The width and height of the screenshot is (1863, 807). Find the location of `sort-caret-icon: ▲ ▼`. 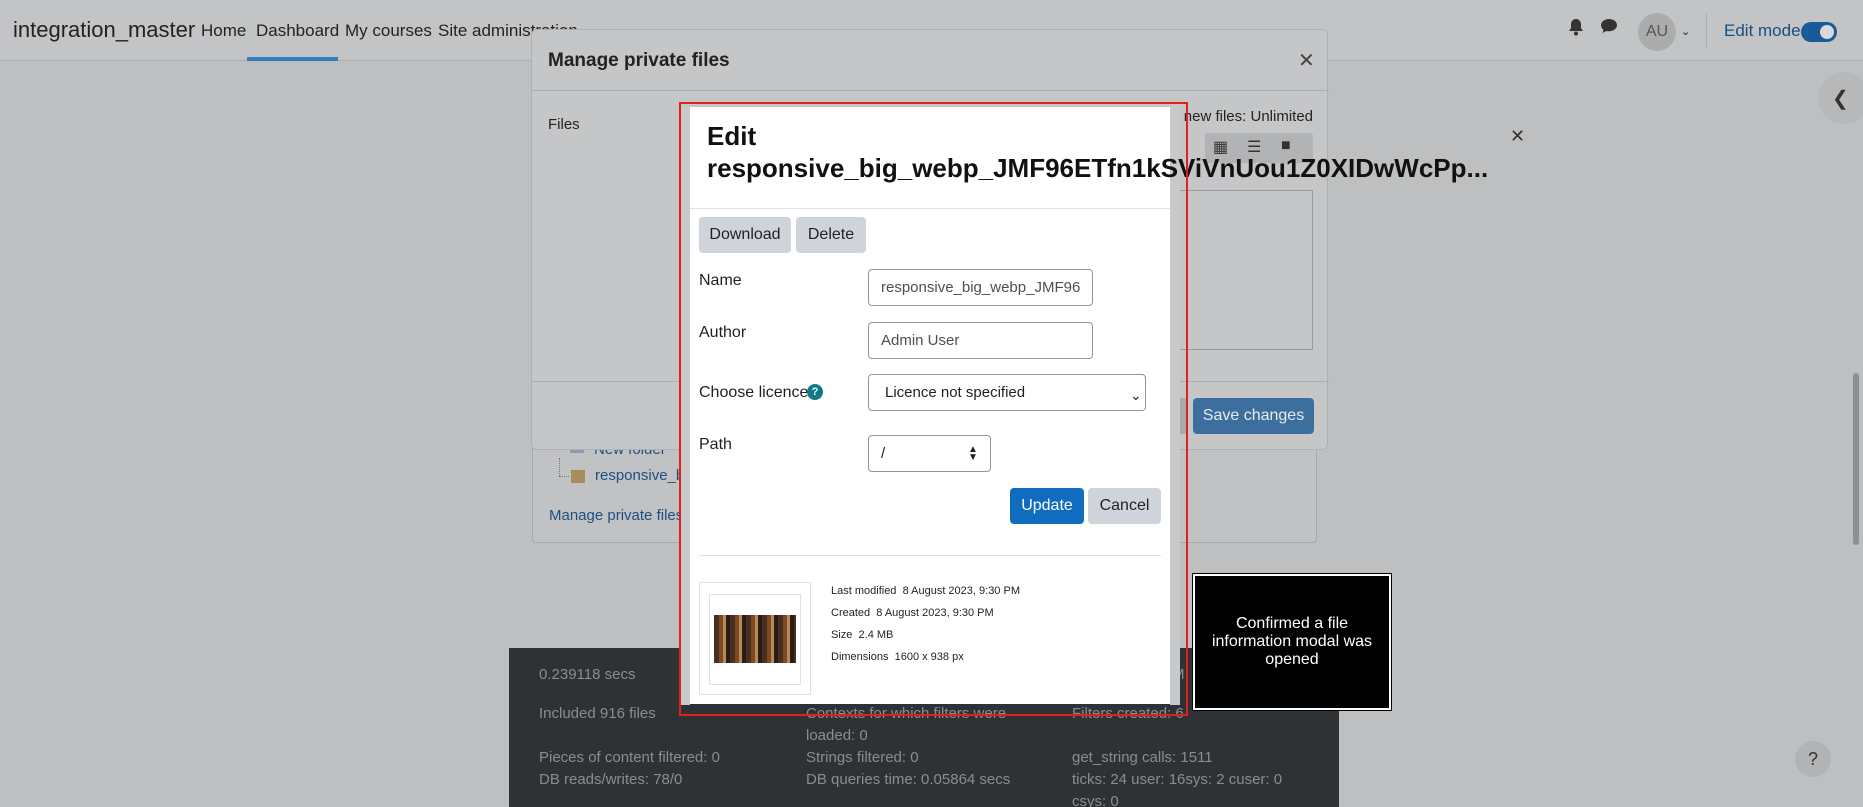

sort-caret-icon: ▲ ▼ is located at coordinates (973, 453).